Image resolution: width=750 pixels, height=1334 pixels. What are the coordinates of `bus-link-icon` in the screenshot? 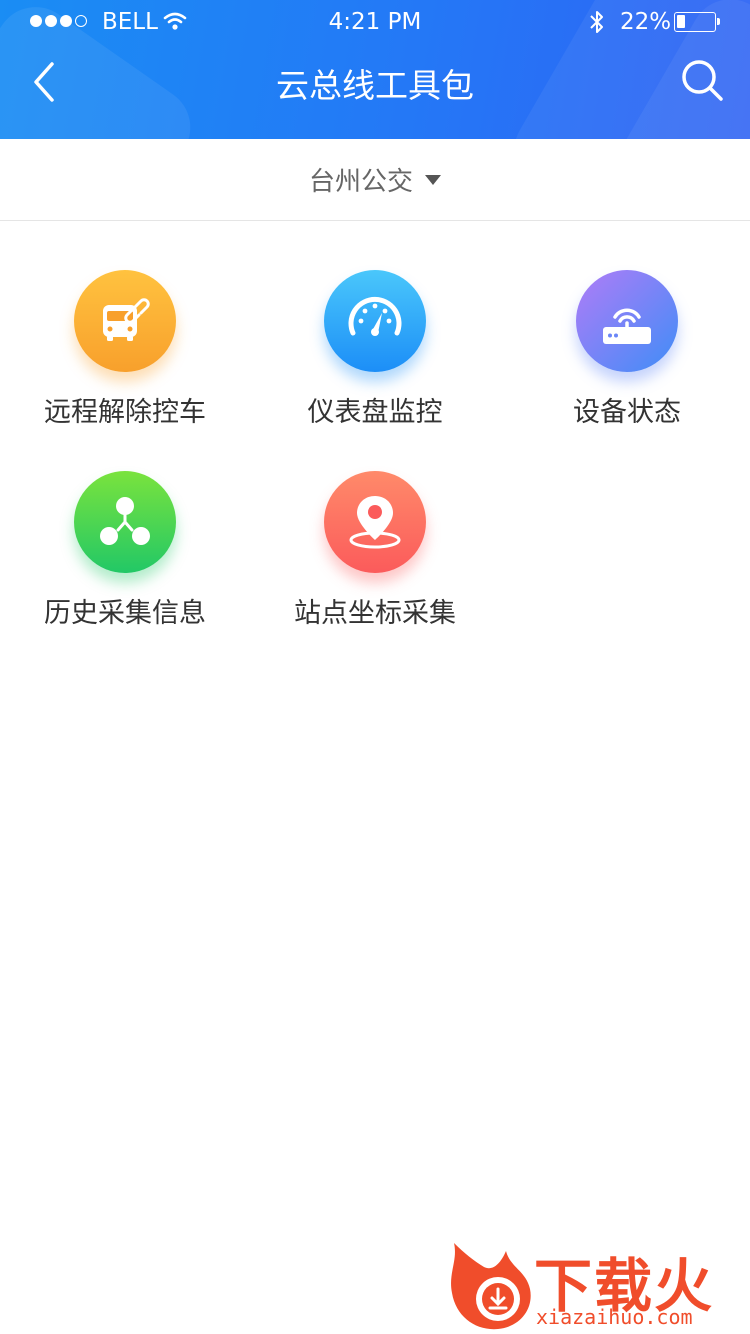 It's located at (125, 321).